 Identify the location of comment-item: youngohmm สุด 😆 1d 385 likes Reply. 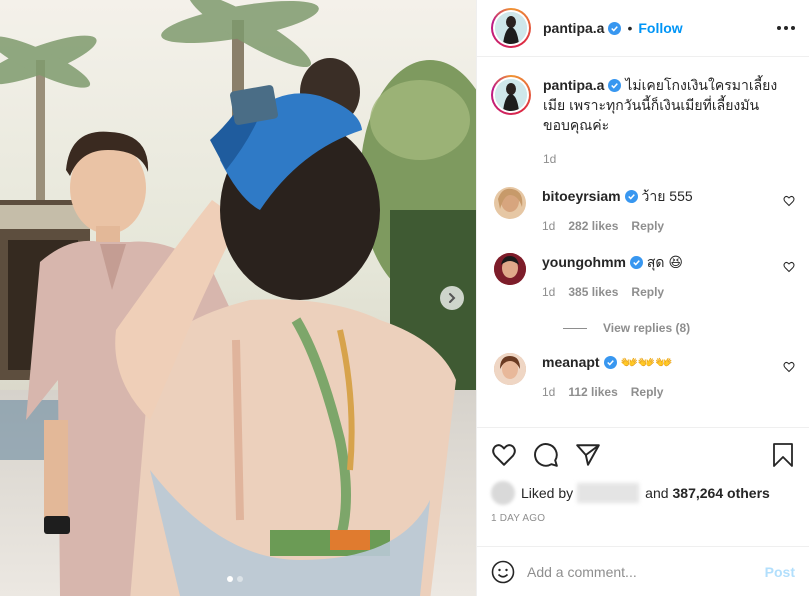
(643, 277).